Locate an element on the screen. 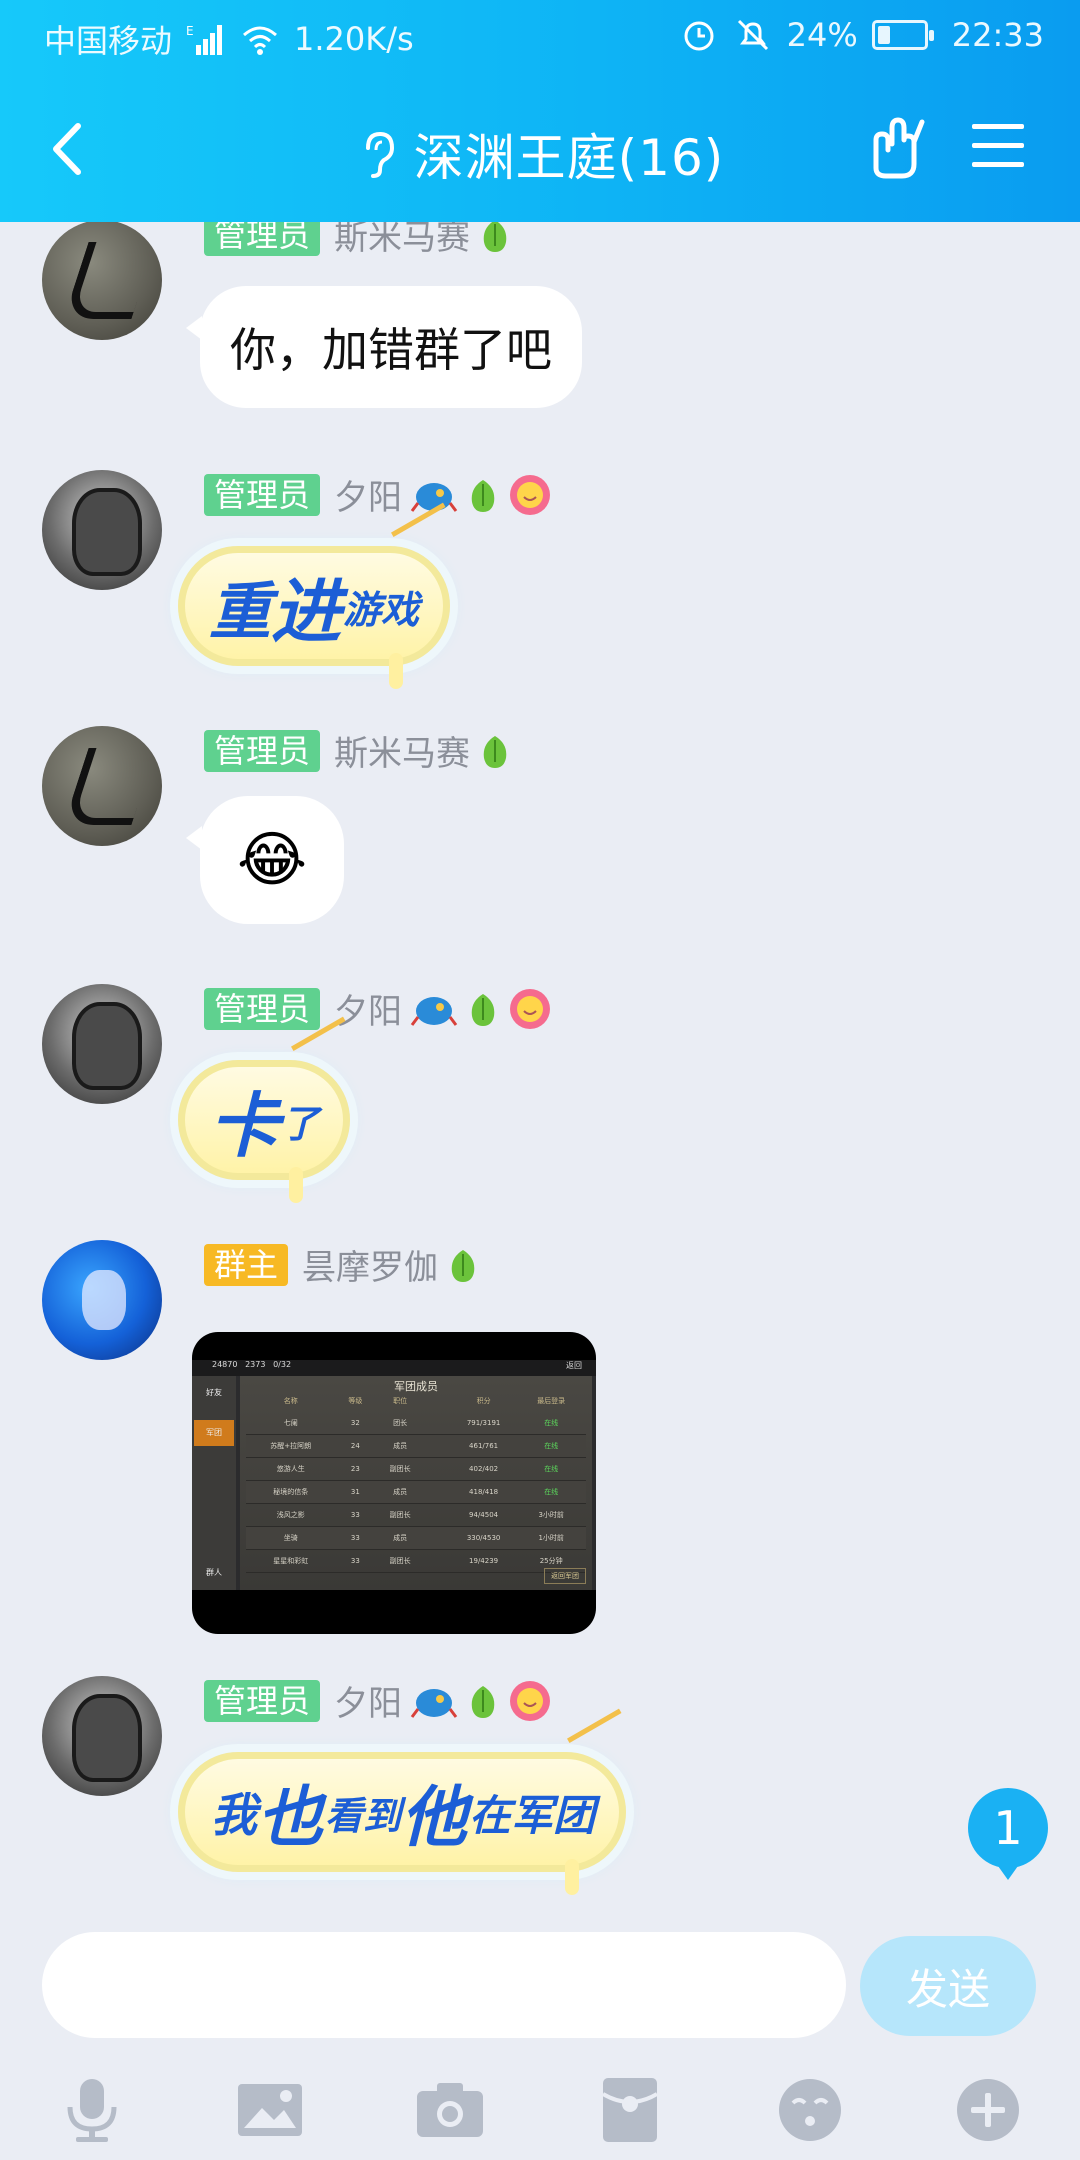  plus-icon is located at coordinates (988, 2110).